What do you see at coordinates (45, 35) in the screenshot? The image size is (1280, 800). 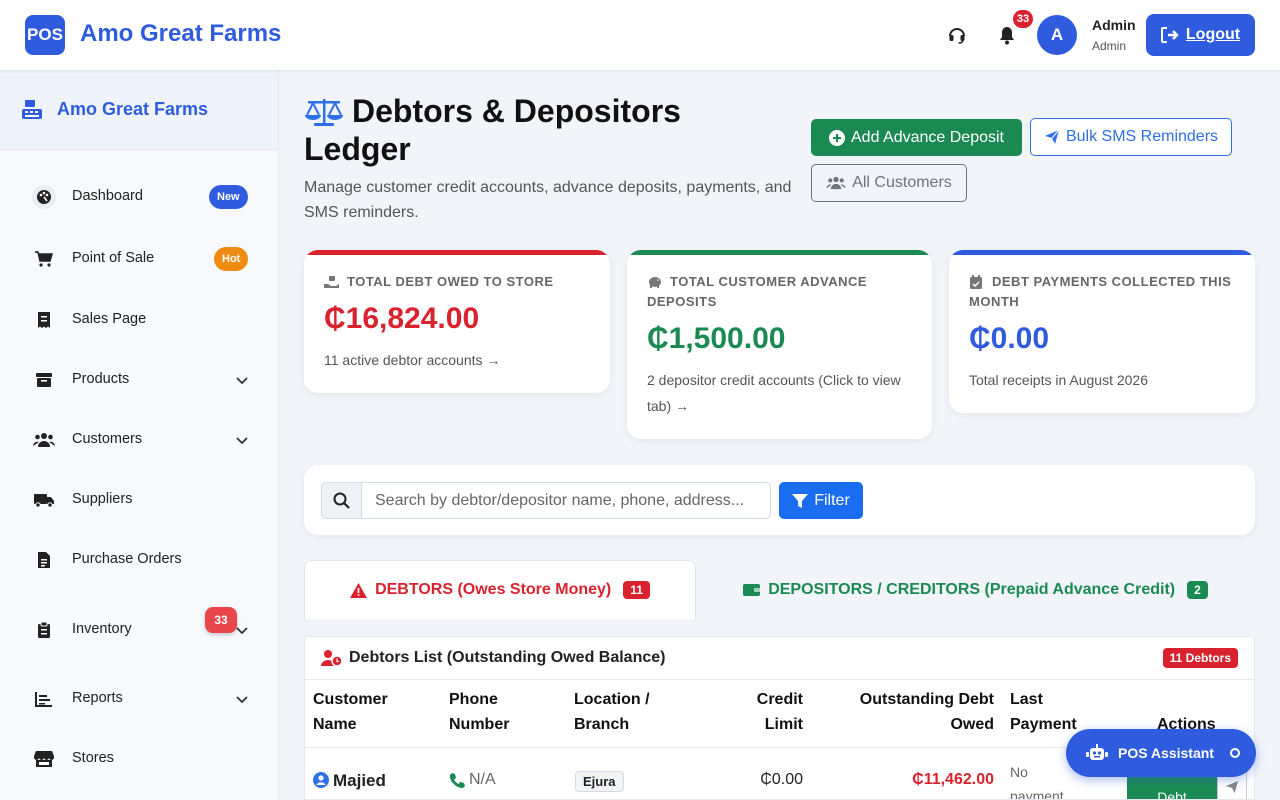 I see `pos-logo: POS` at bounding box center [45, 35].